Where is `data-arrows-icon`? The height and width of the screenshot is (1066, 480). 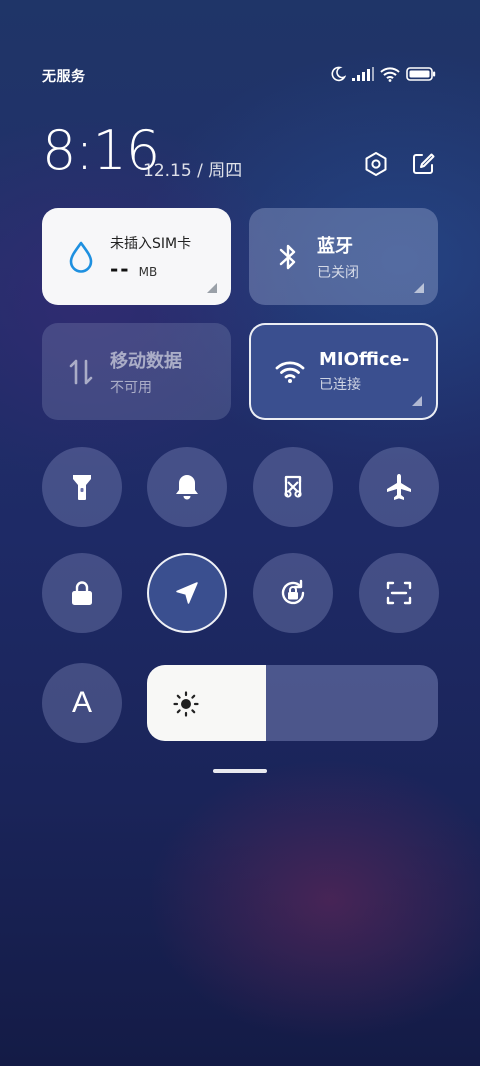 data-arrows-icon is located at coordinates (81, 372).